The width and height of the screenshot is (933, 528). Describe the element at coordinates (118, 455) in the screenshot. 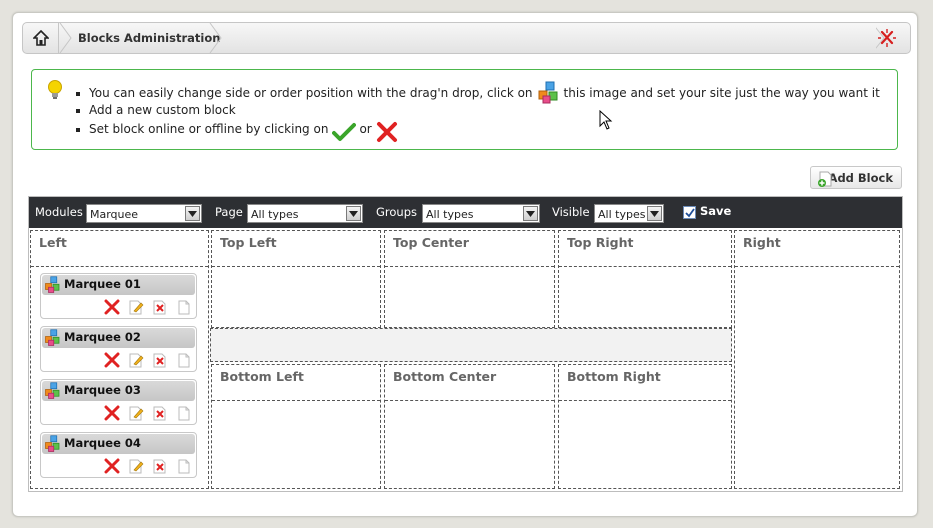

I see `block-item: Marquee 04` at that location.